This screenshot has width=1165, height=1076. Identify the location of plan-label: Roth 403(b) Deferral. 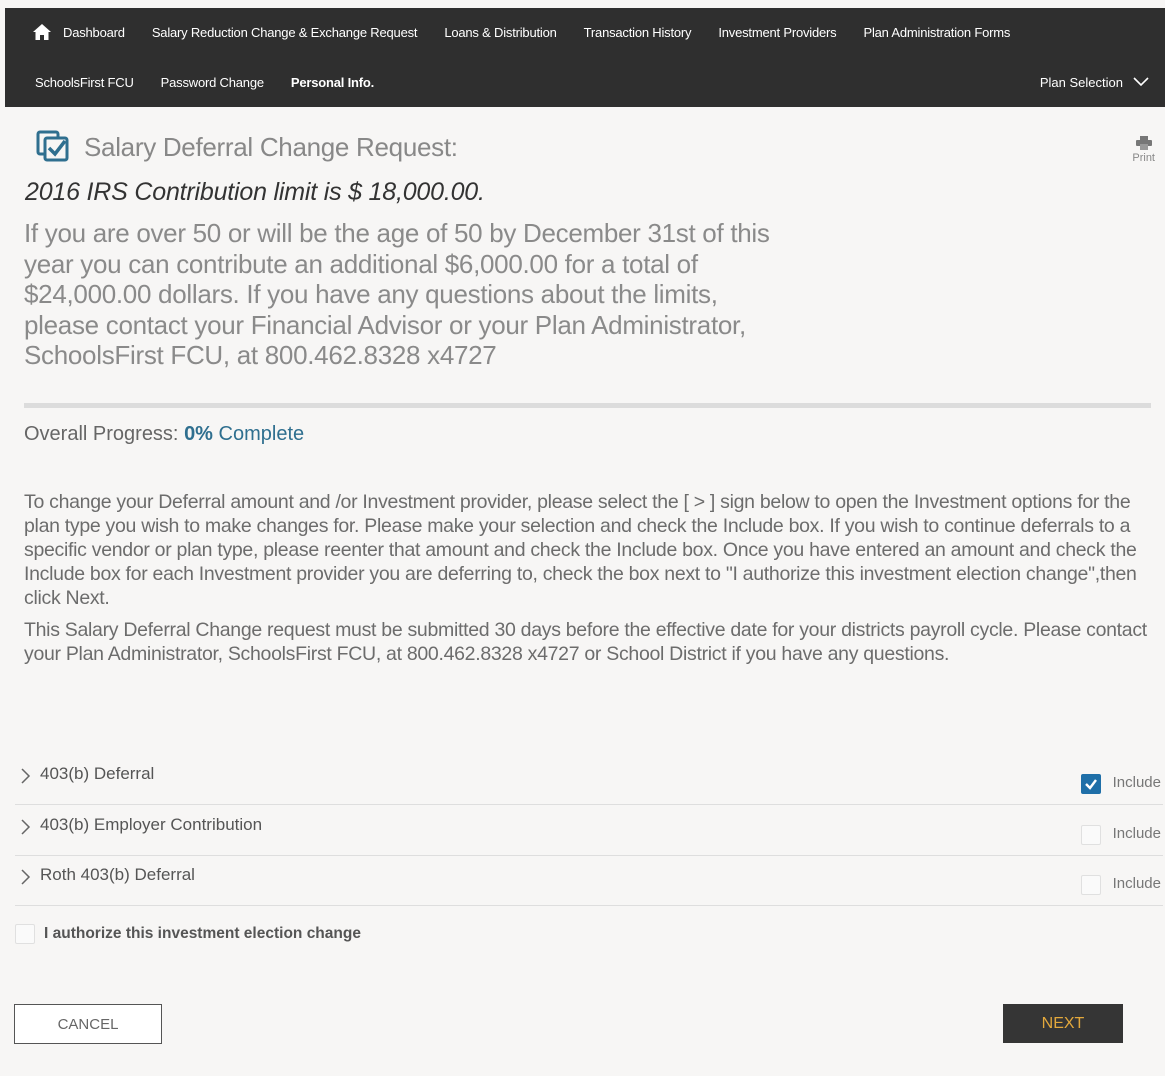
(117, 875).